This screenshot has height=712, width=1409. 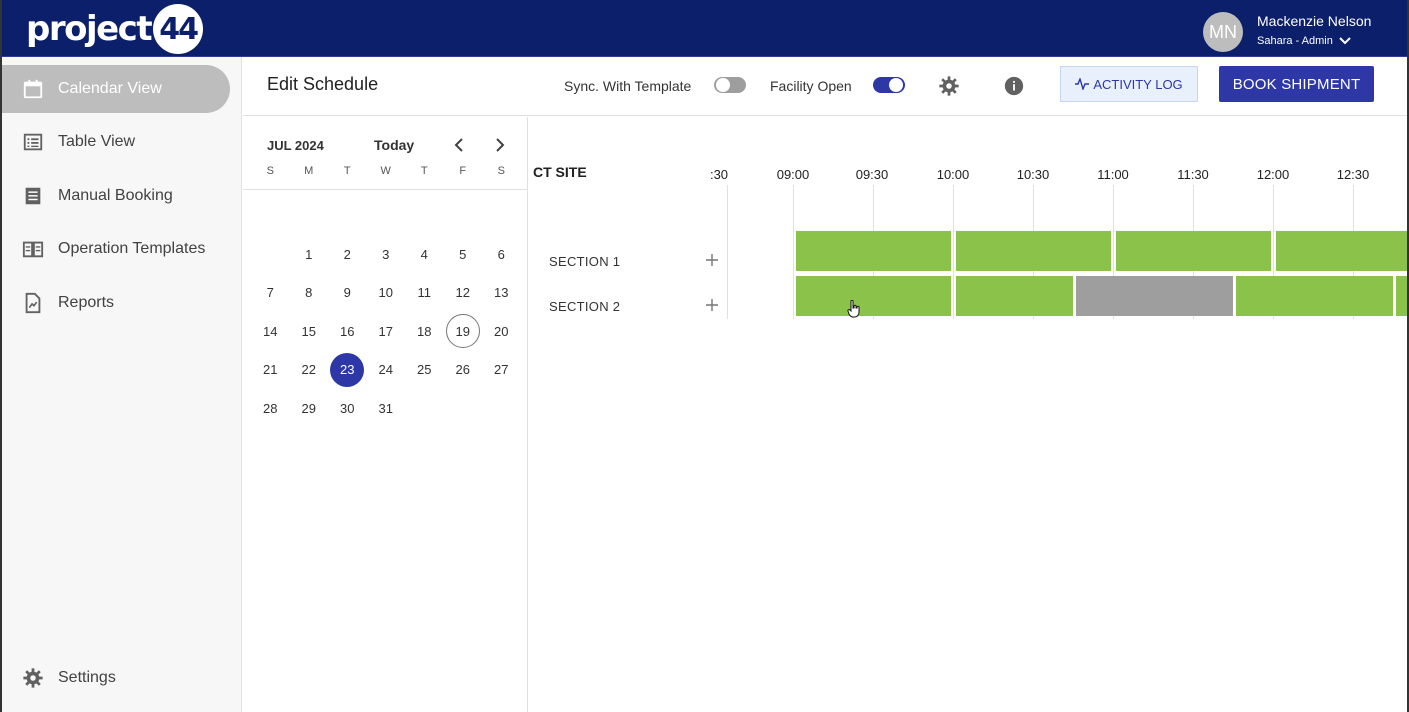 I want to click on calendar-day-number: 13, so click(x=501, y=293).